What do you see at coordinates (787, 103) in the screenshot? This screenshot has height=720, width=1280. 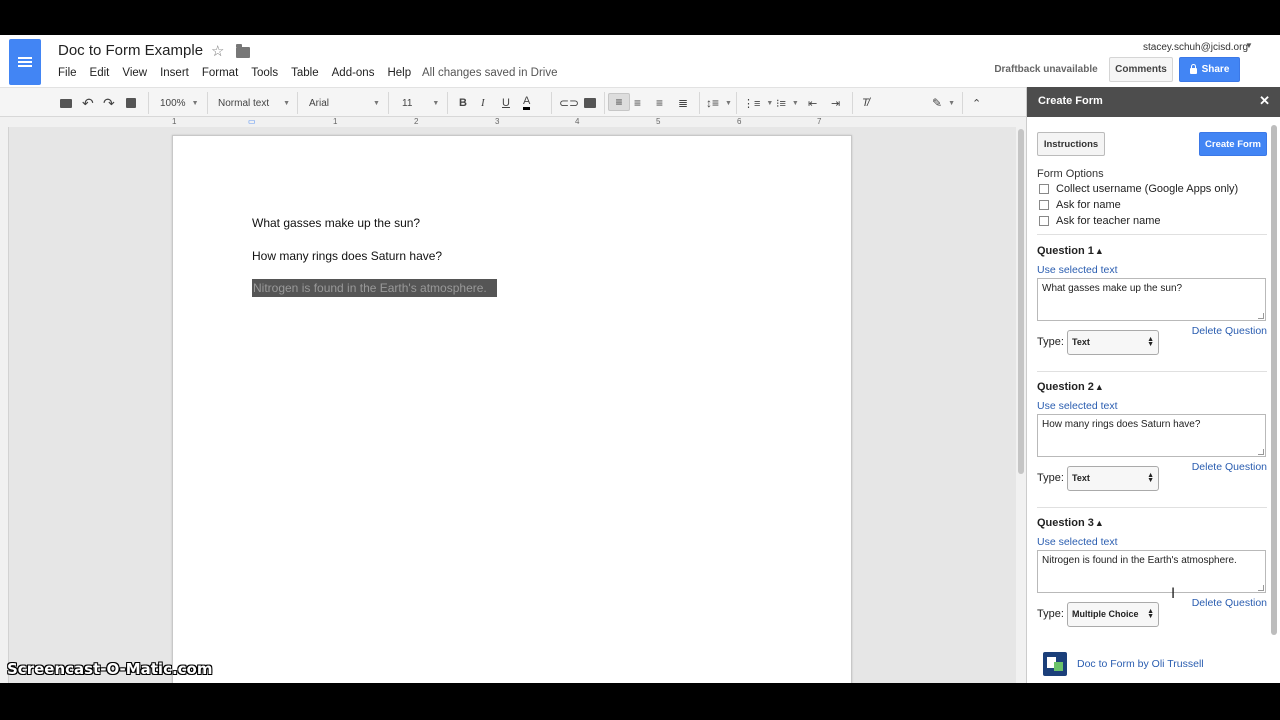 I see `bulleted-list-icon: ⁝≡ ▼` at bounding box center [787, 103].